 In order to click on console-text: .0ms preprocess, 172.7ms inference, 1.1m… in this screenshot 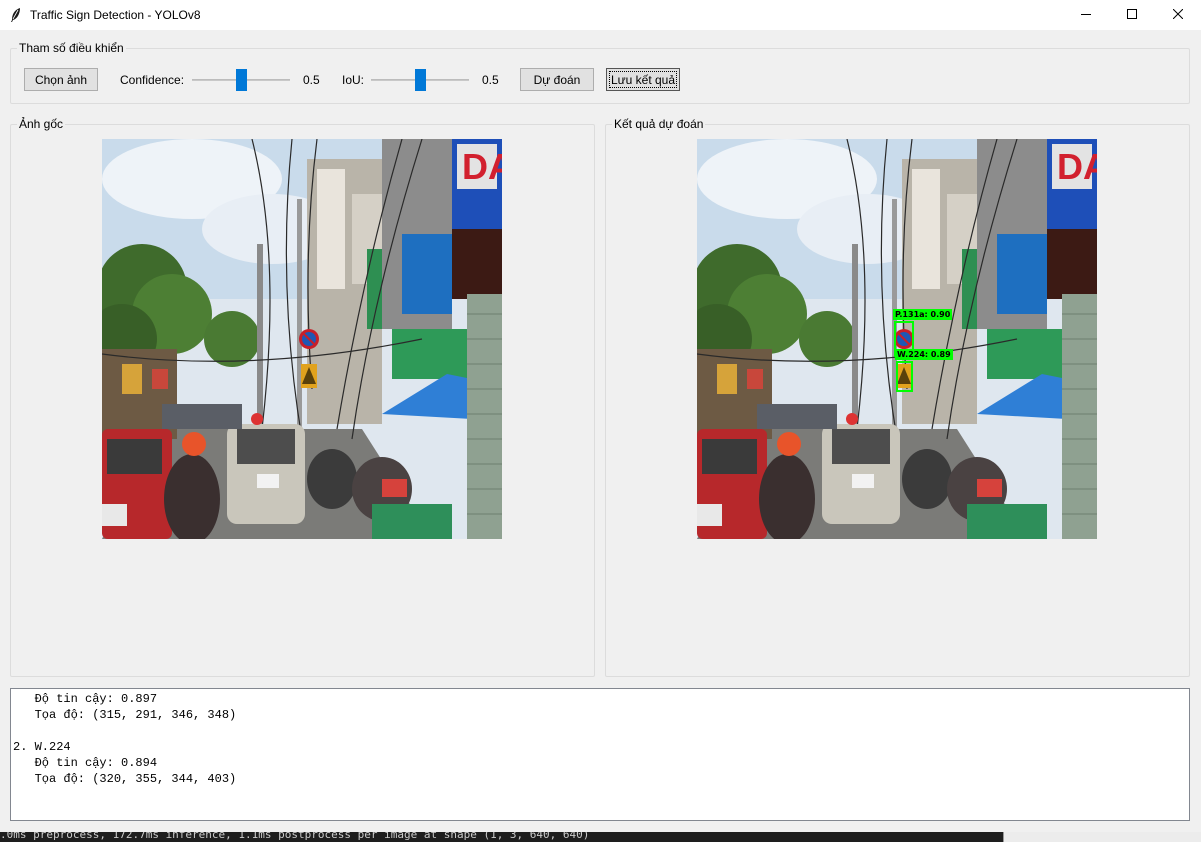, I will do `click(295, 836)`.